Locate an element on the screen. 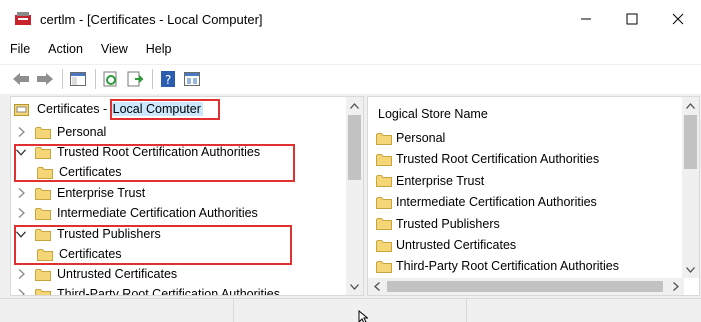 The height and width of the screenshot is (322, 701). forward-arrow-icon is located at coordinates (45, 78).